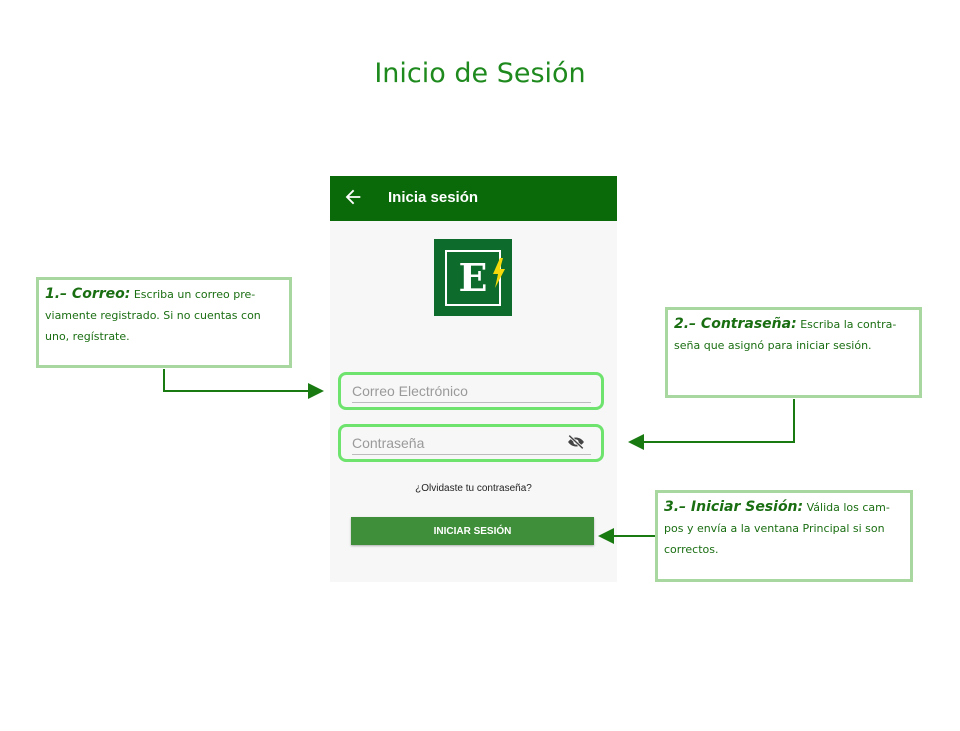  Describe the element at coordinates (433, 197) in the screenshot. I see `app-bar-title: Inicia sesión` at that location.